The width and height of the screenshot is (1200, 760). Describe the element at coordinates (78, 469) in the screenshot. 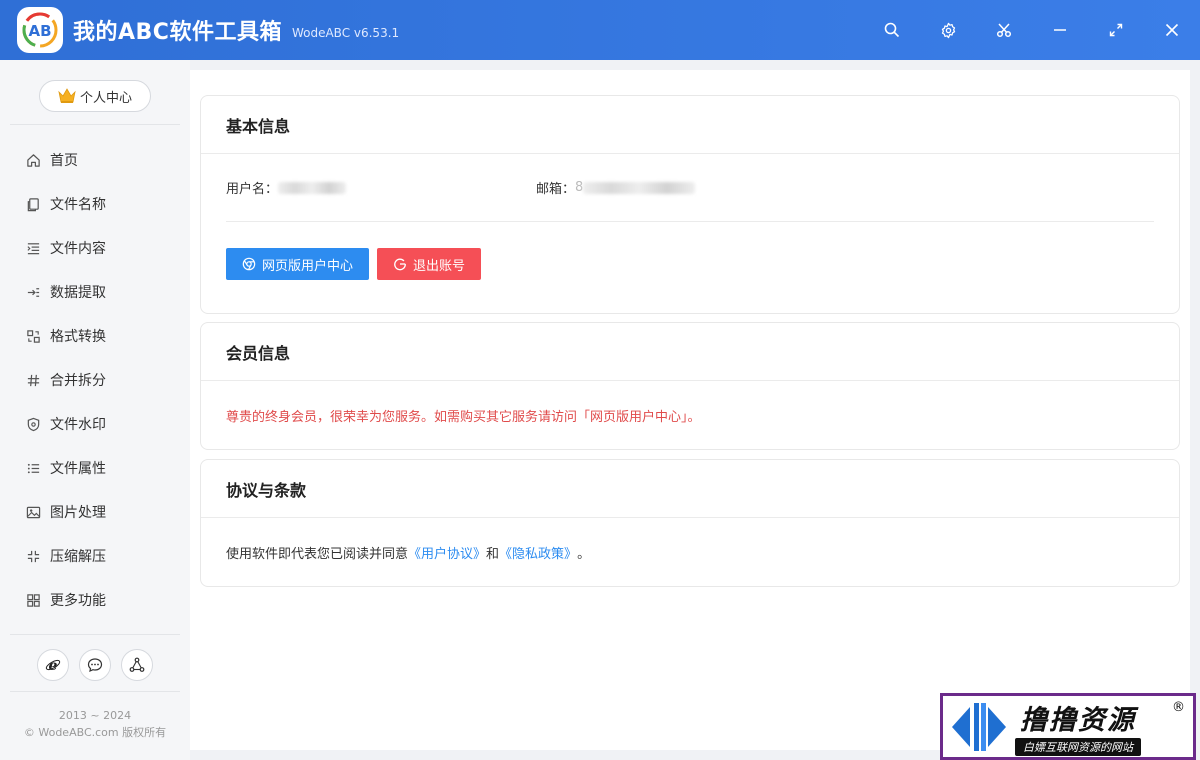

I see `sidebar-item-label: 文件属性` at that location.